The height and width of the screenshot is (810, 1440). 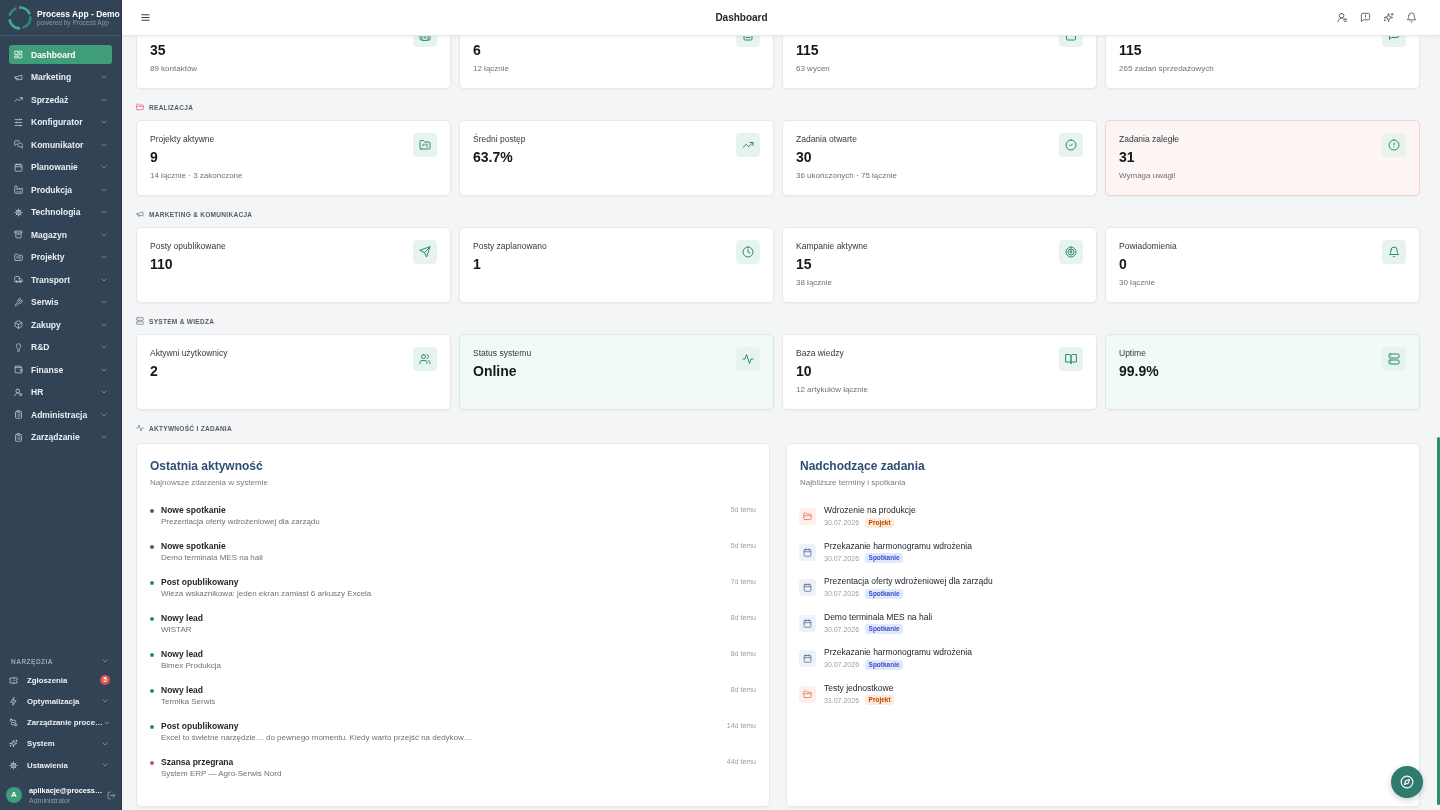 What do you see at coordinates (1139, 371) in the screenshot?
I see `stat-value: 99.9%` at bounding box center [1139, 371].